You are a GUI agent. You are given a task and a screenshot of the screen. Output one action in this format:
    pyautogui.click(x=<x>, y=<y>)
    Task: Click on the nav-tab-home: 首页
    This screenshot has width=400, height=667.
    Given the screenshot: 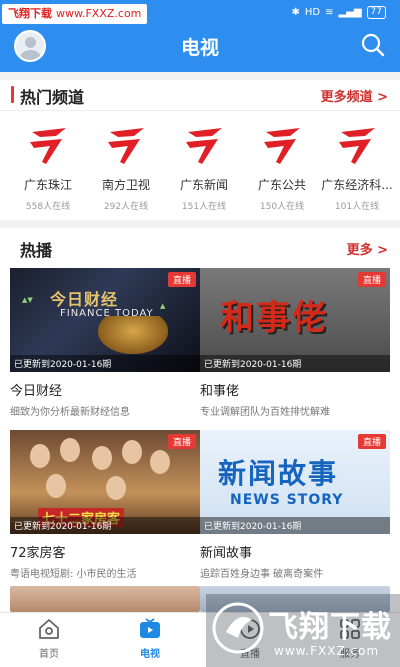 What is the action you would take?
    pyautogui.click(x=49, y=638)
    